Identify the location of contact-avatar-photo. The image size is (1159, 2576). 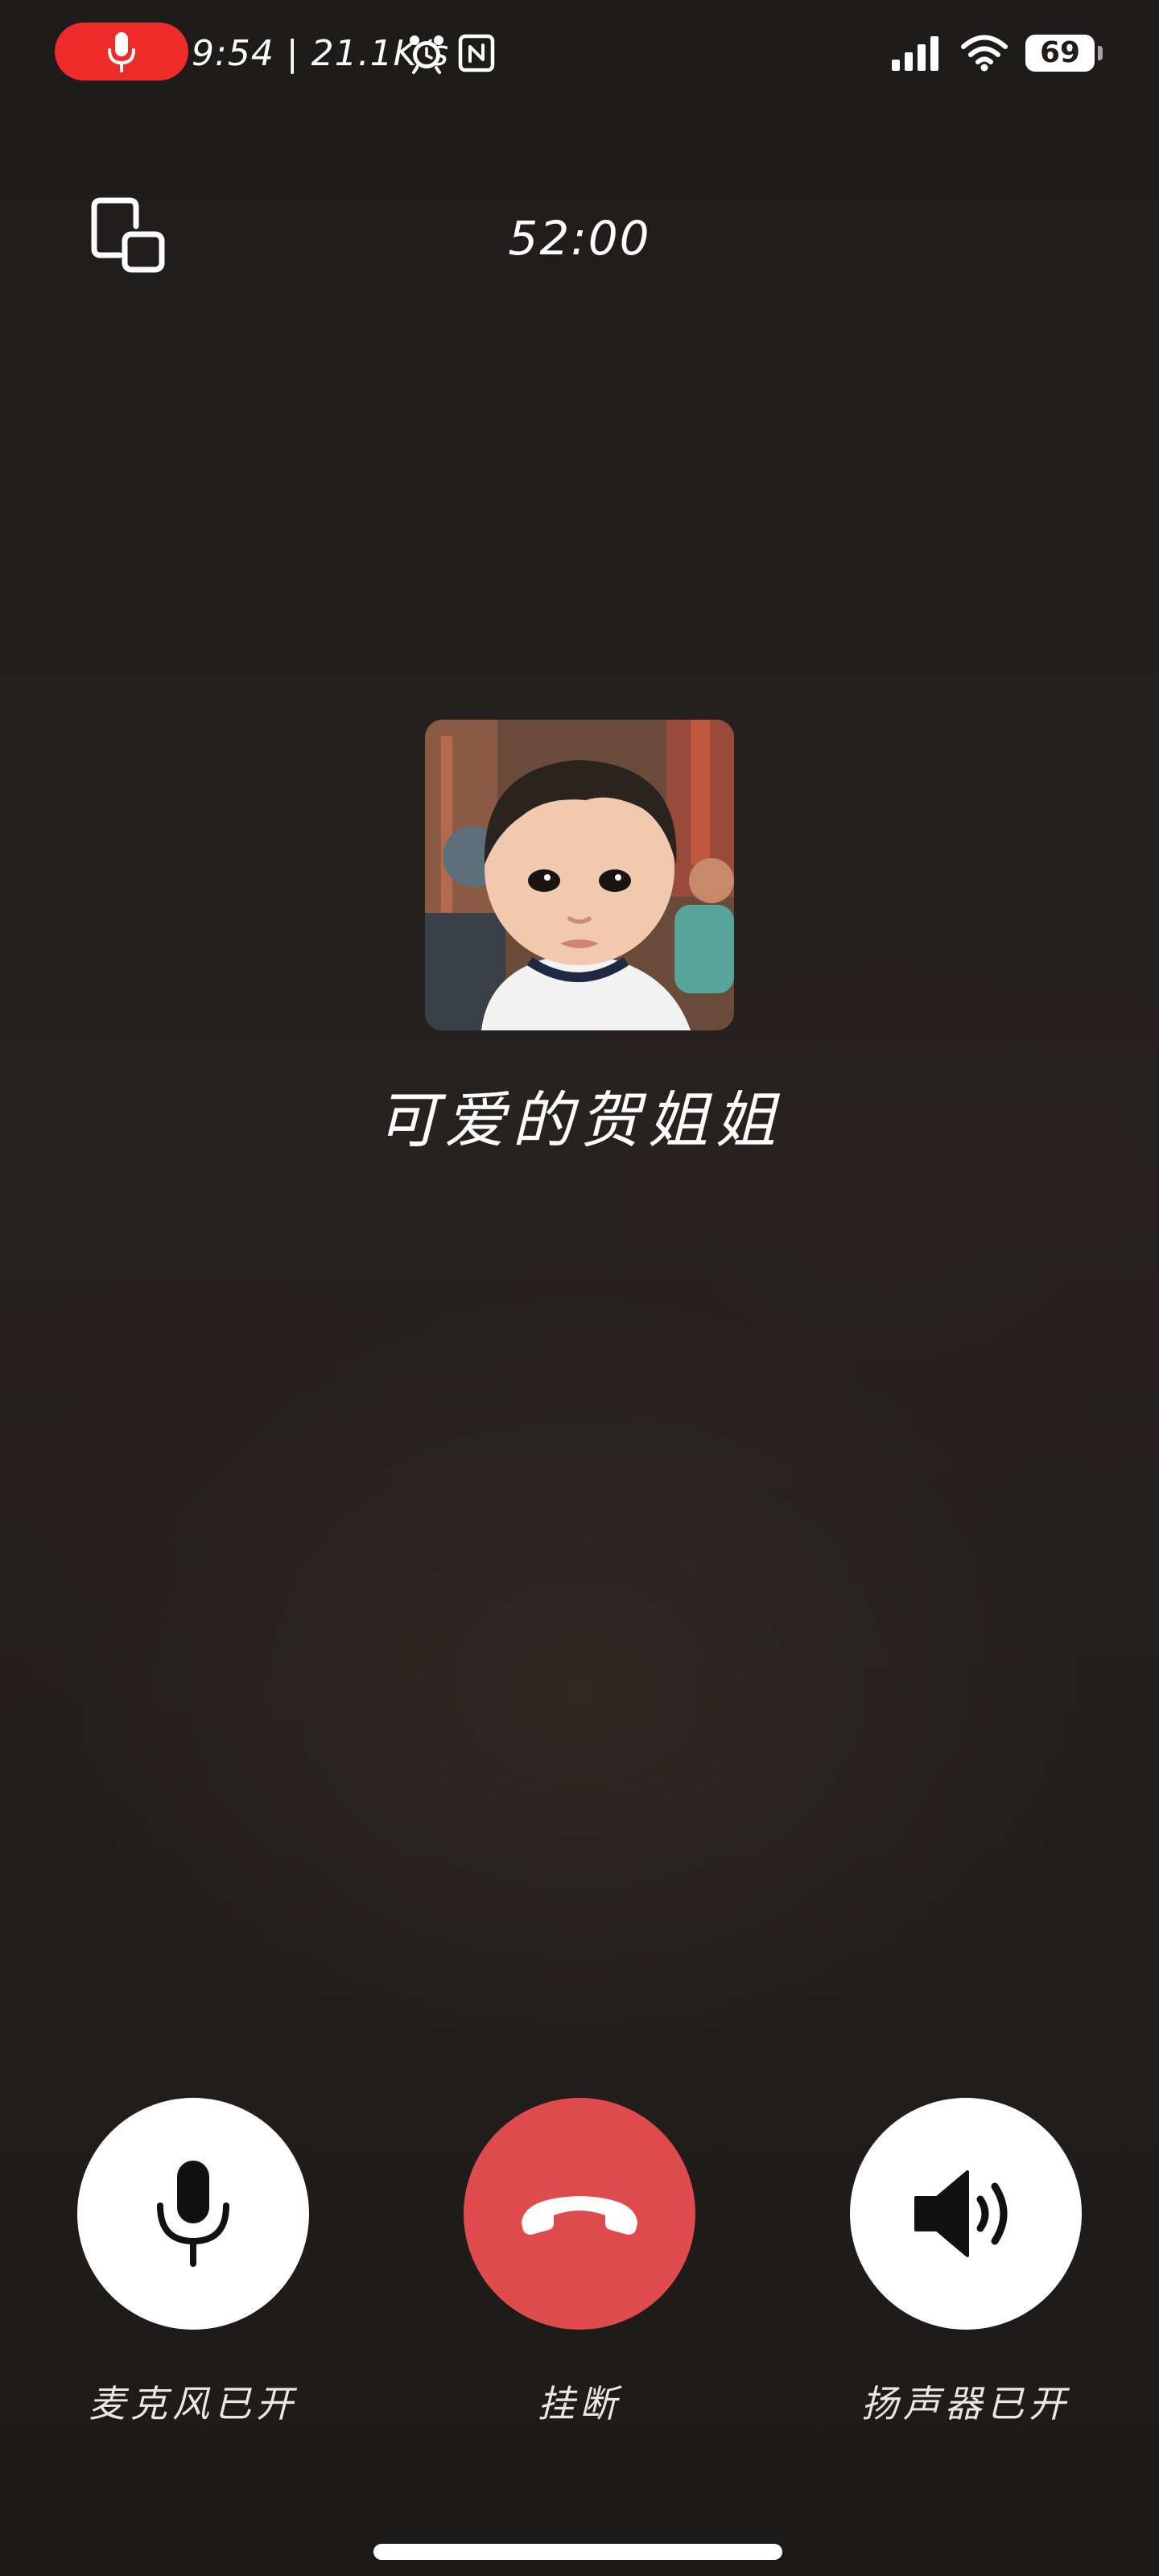
(579, 875).